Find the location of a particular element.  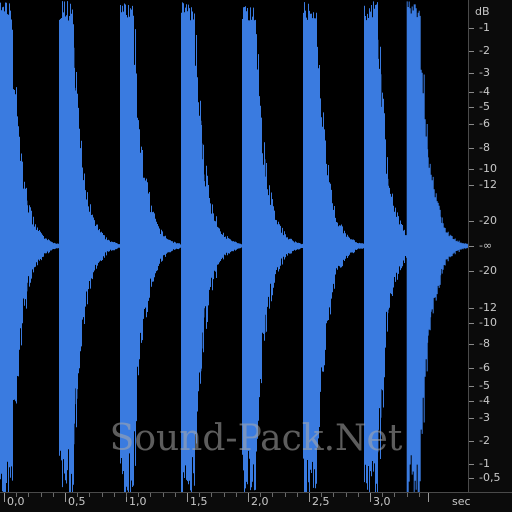

db-label: -∞ is located at coordinates (486, 245).